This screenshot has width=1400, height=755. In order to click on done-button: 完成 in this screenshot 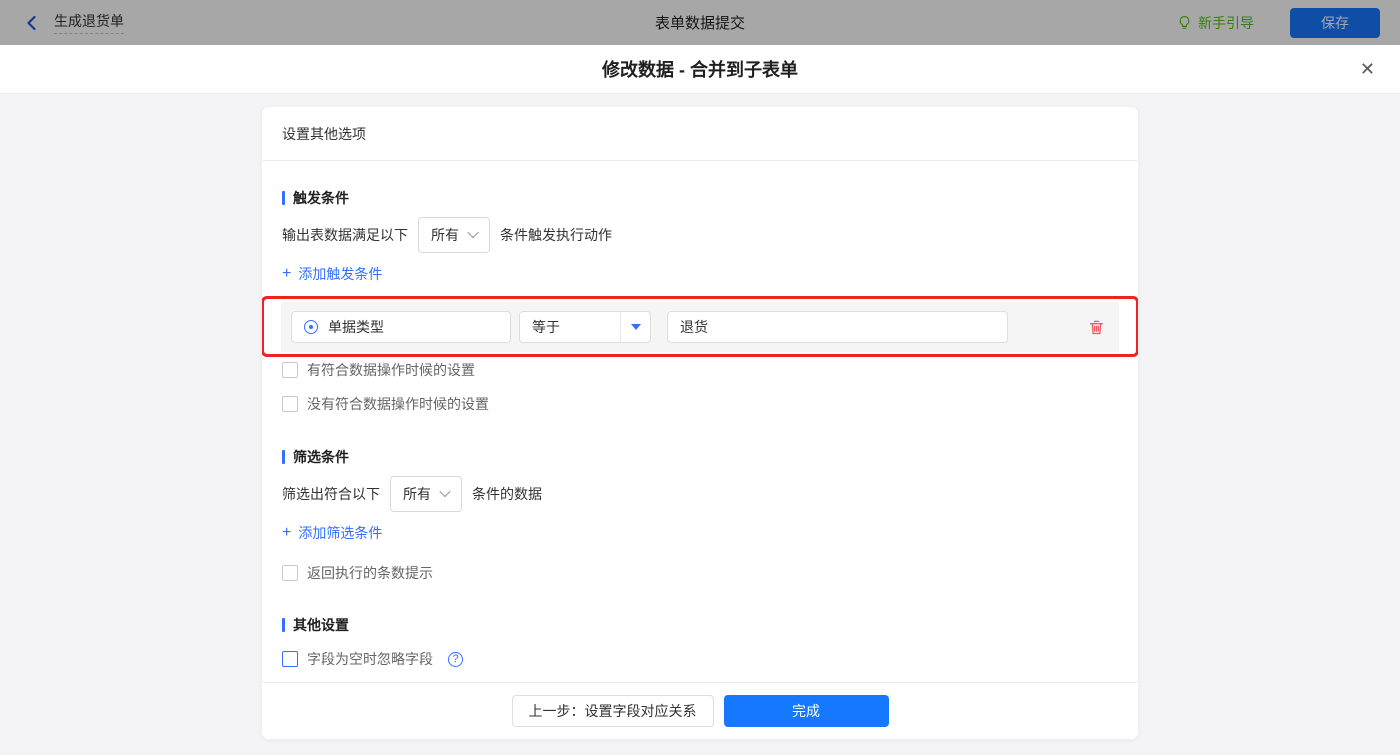, I will do `click(806, 711)`.